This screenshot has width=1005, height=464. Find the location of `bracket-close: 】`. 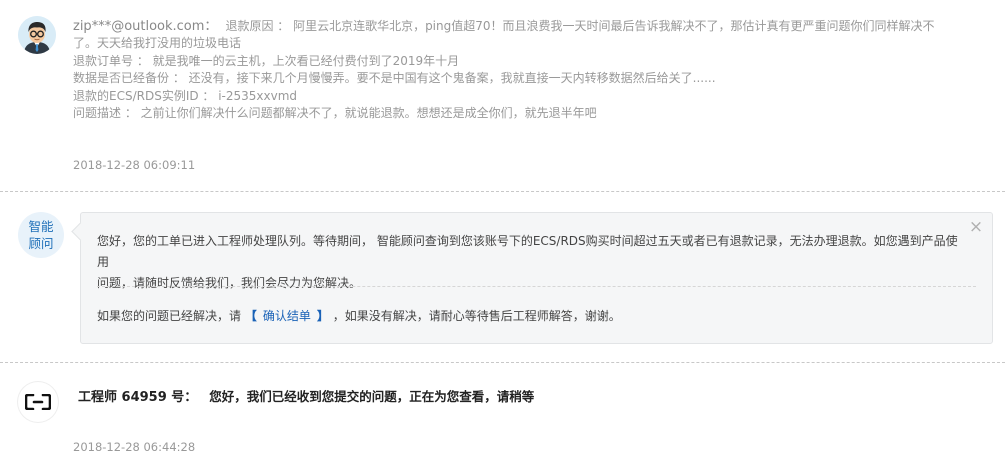

bracket-close: 】 is located at coordinates (322, 316).